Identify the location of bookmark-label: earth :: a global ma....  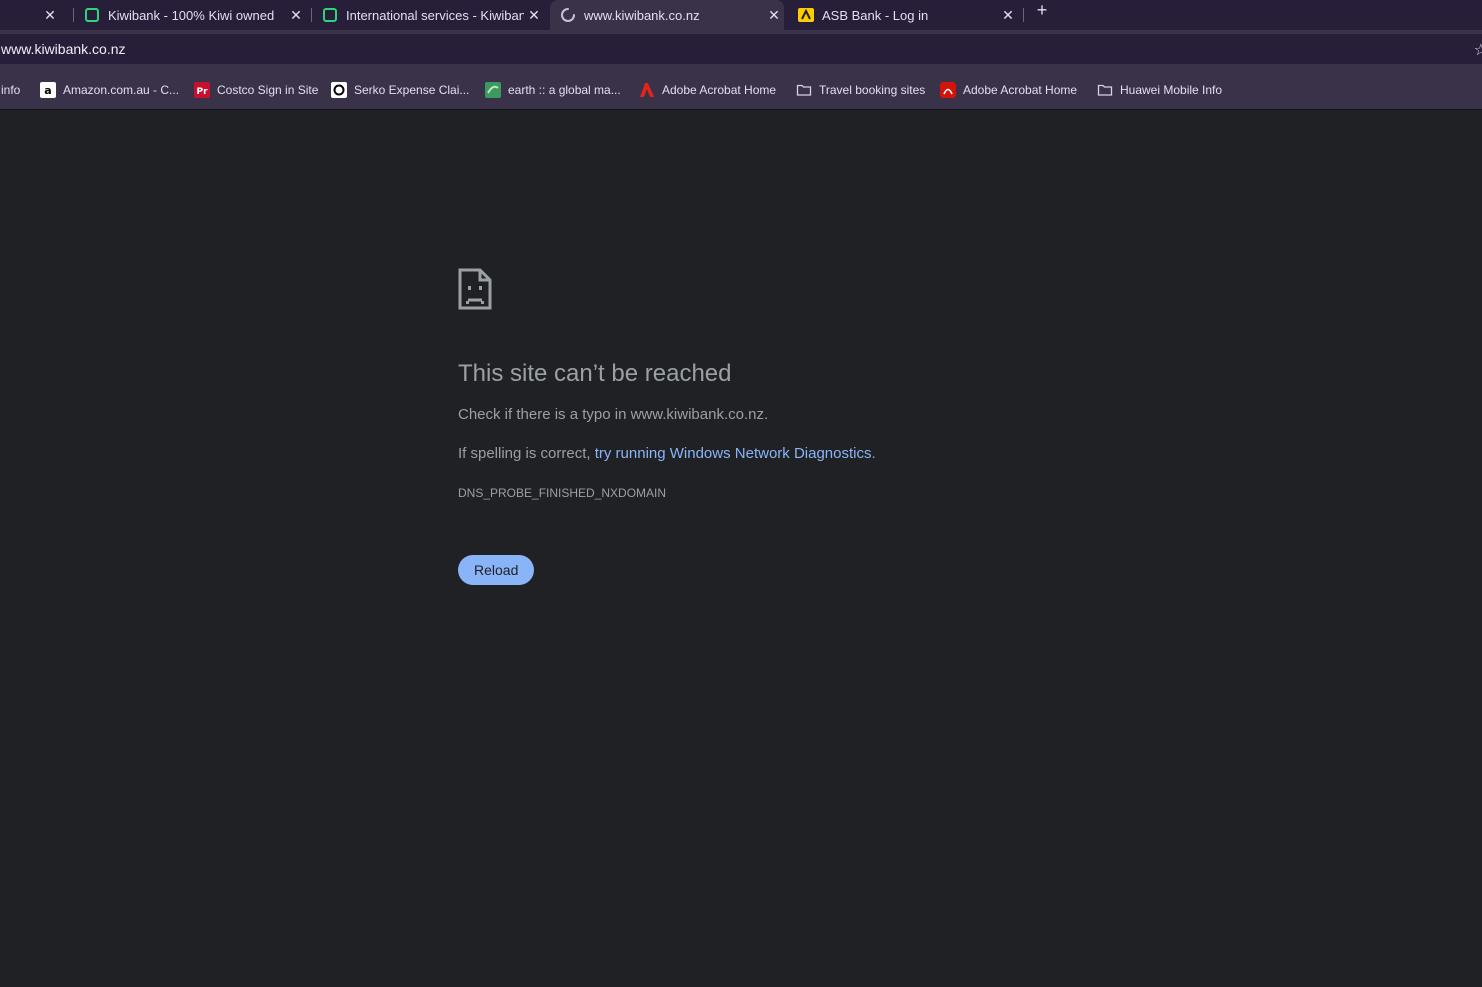
(564, 90).